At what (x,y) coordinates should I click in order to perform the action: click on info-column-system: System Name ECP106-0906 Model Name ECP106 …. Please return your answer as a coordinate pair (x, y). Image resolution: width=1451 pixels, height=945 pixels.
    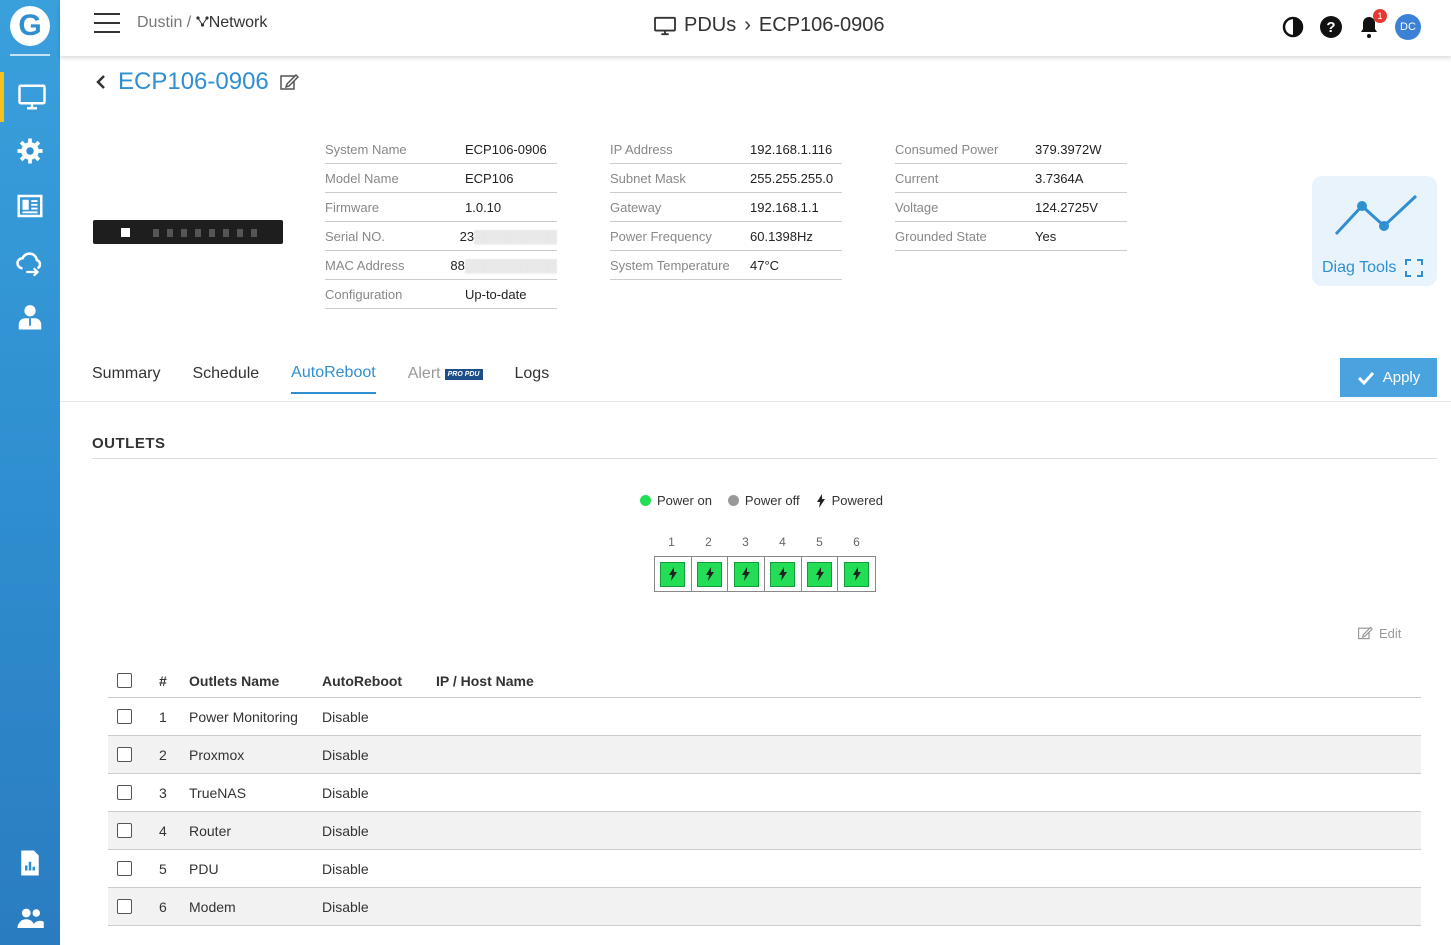
    Looking at the image, I should click on (441, 222).